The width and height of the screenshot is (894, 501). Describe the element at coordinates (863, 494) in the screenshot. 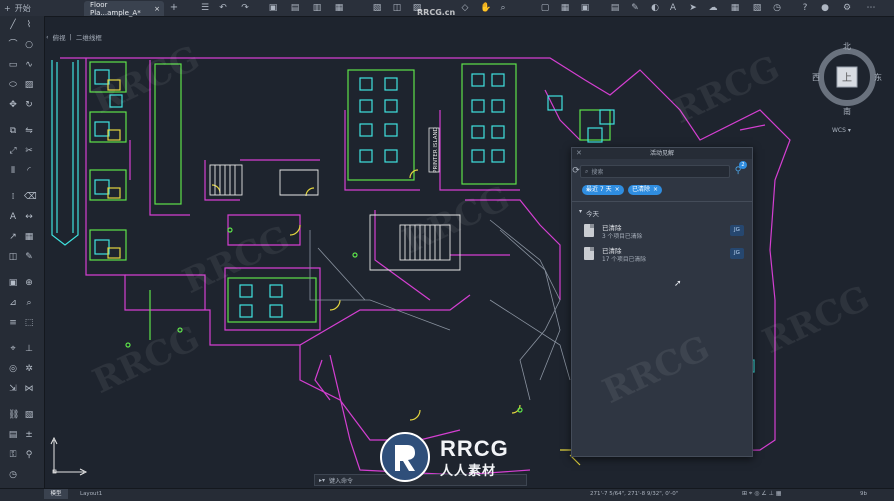

I see `zoom-readout: 9b` at that location.